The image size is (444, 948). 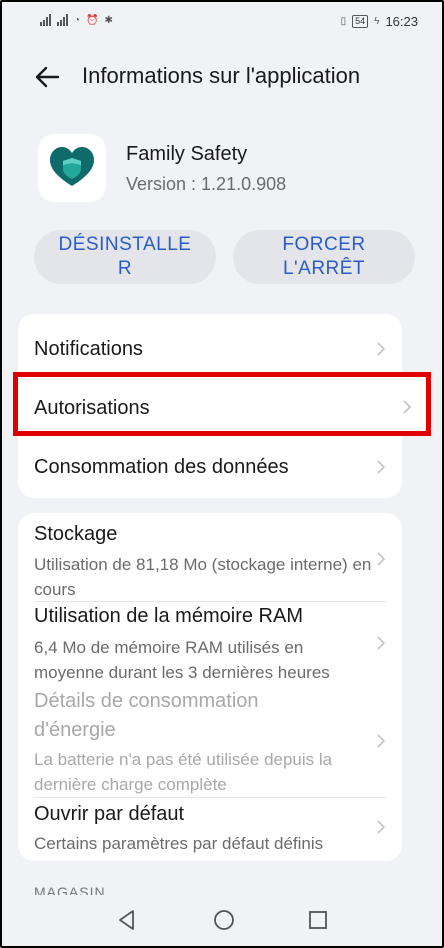 I want to click on ram-title: Utilisation de la mémoire RAM, so click(x=168, y=616).